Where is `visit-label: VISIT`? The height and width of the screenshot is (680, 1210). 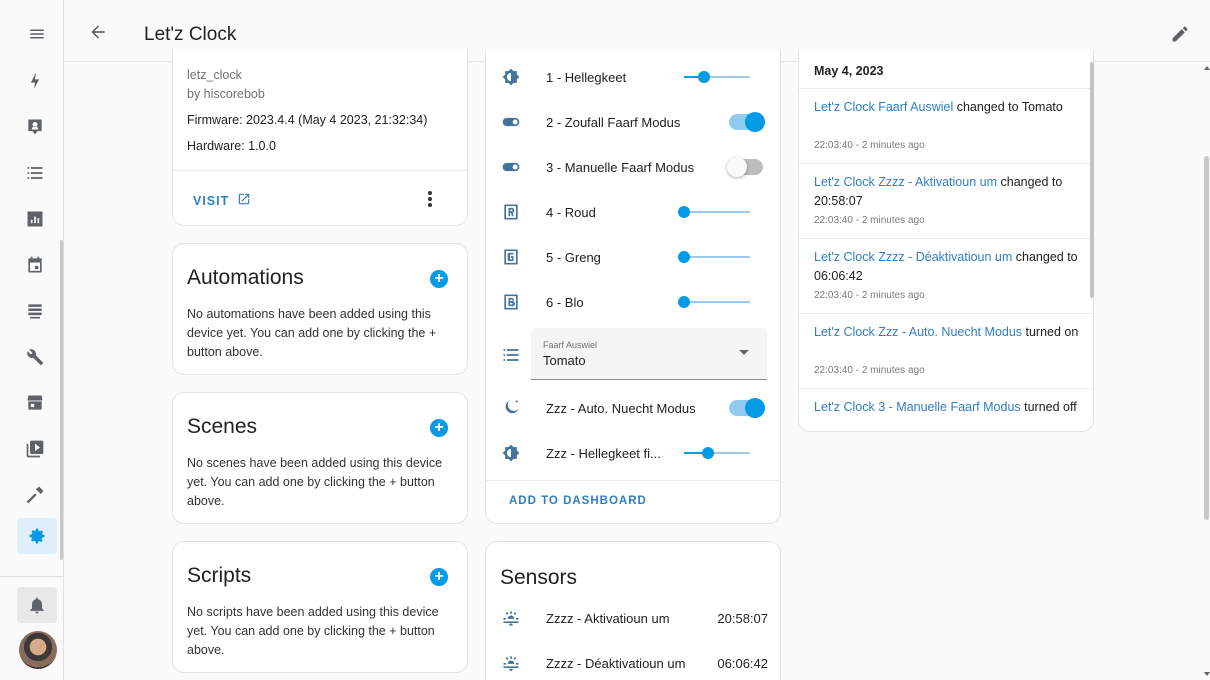
visit-label: VISIT is located at coordinates (211, 200).